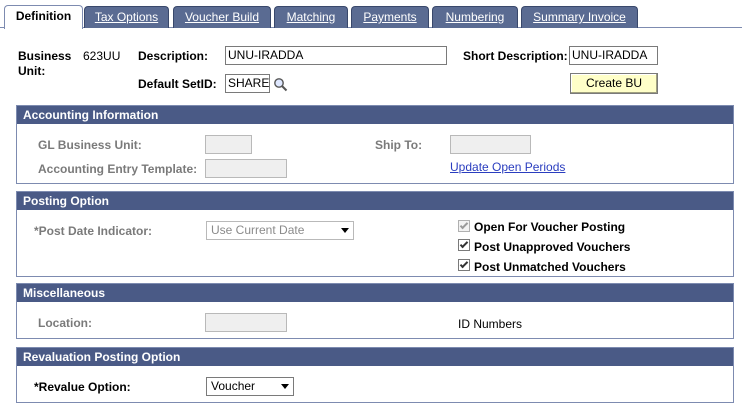  What do you see at coordinates (258, 230) in the screenshot?
I see `post-date-indicator-value: Use Current Date` at bounding box center [258, 230].